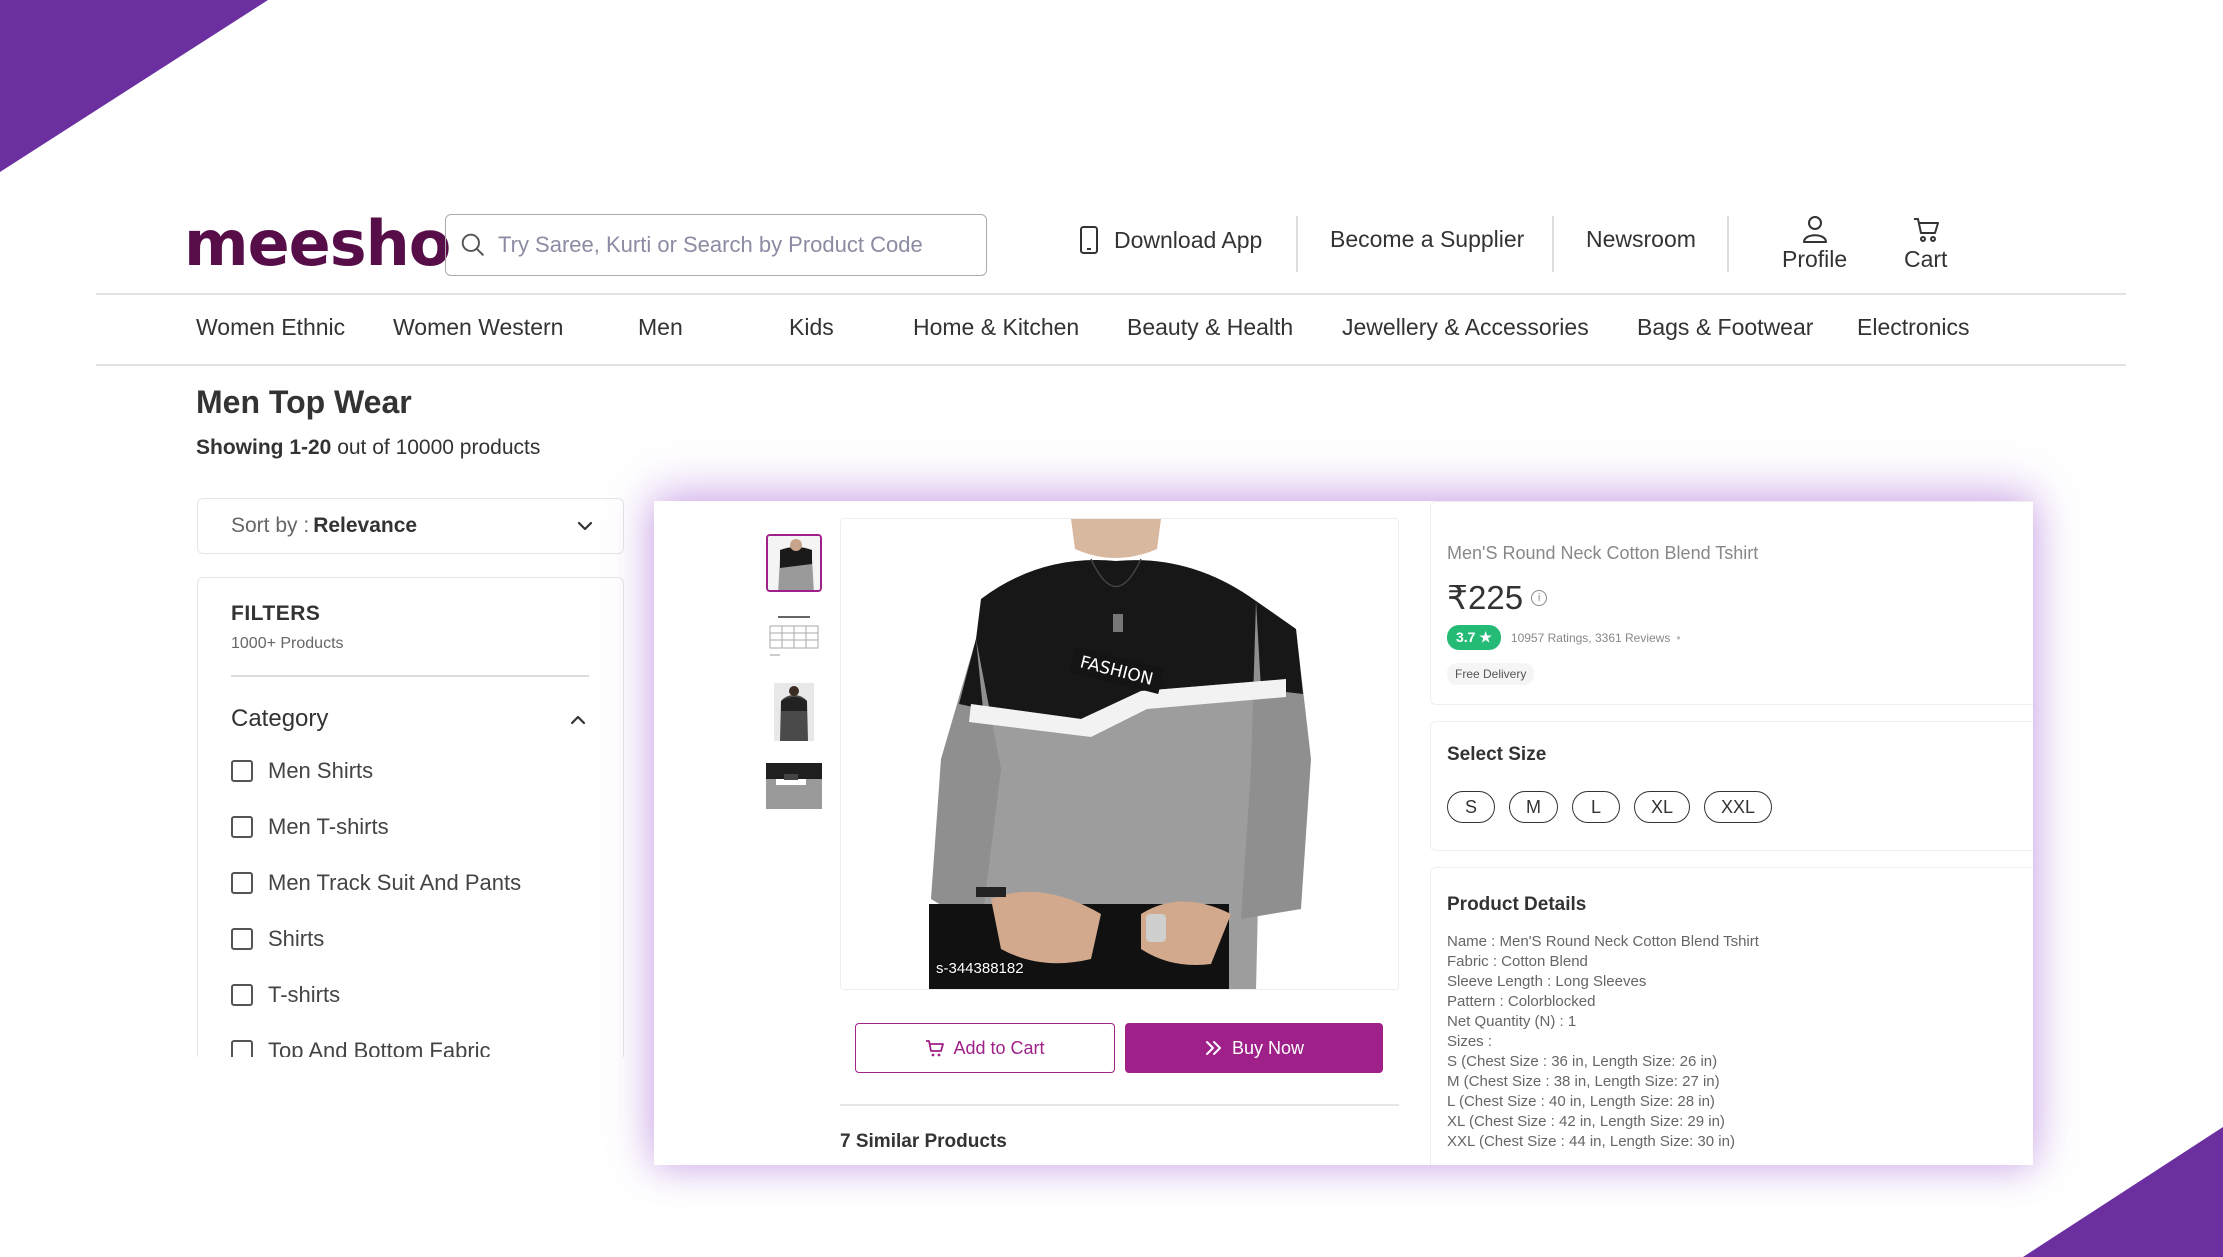 Image resolution: width=2223 pixels, height=1257 pixels. Describe the element at coordinates (923, 1142) in the screenshot. I see `similar-products-heading: 7 Similar Products` at that location.